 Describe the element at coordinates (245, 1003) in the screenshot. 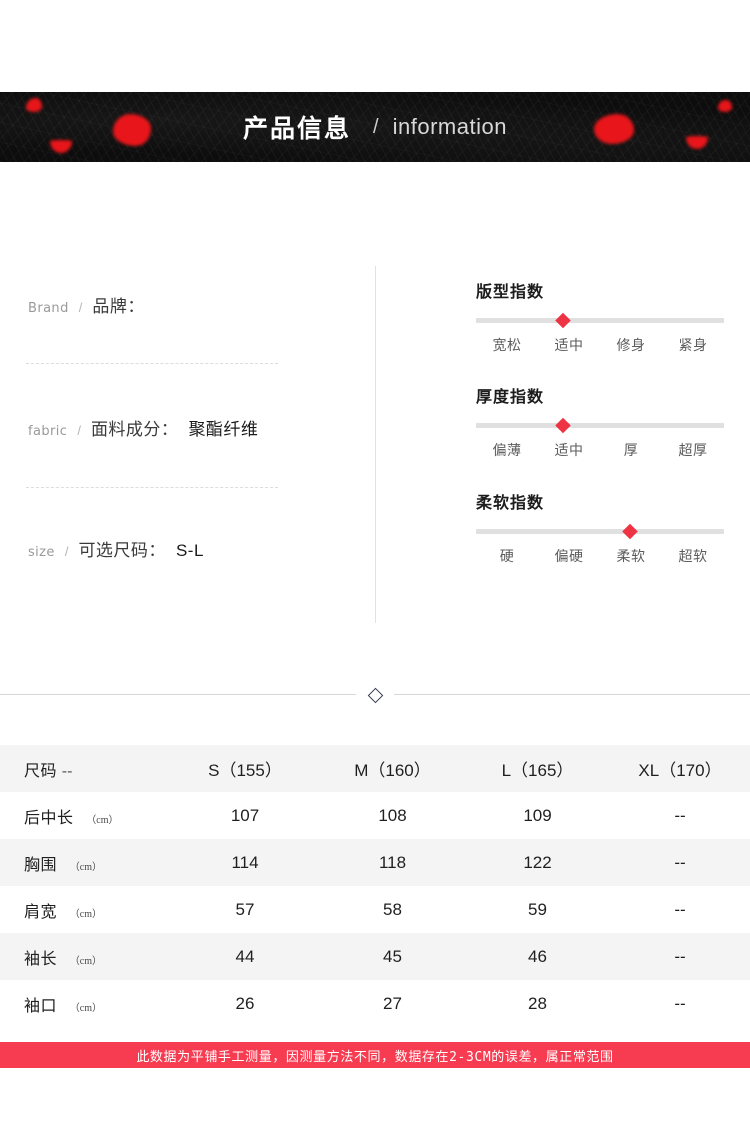

I see `table-cell: 26` at that location.